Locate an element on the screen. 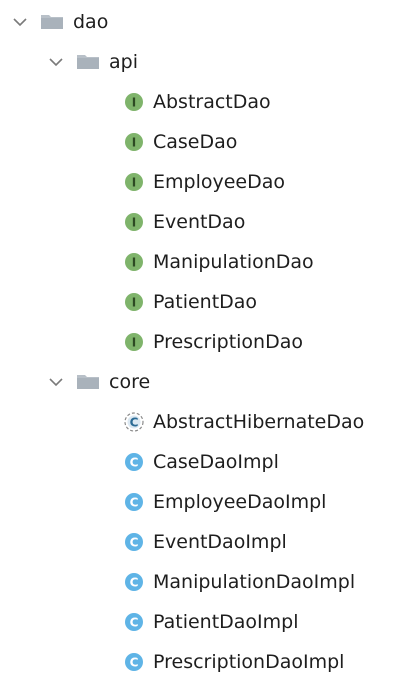 This screenshot has height=682, width=395. tree-item-interface: I EmployeeDao is located at coordinates (197, 182).